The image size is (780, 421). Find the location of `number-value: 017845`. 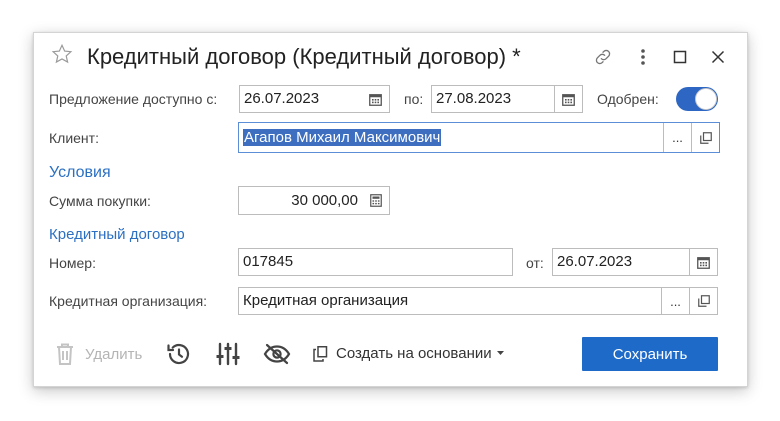

number-value: 017845 is located at coordinates (375, 262).